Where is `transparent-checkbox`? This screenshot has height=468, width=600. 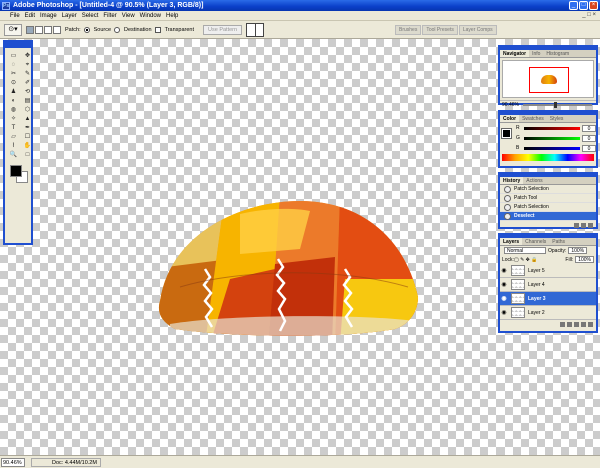
transparent-checkbox is located at coordinates (157, 29).